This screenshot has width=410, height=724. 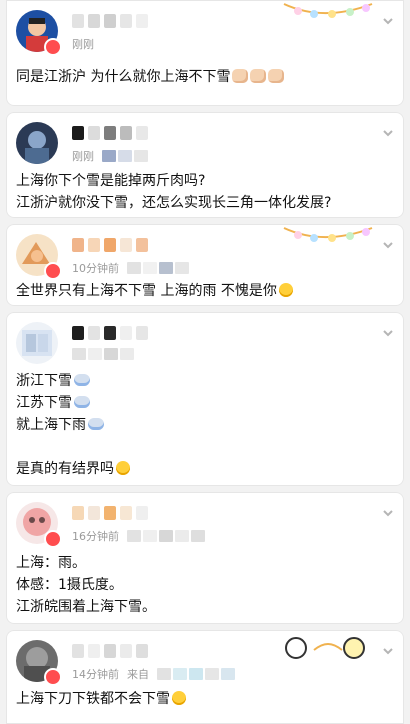 I want to click on comment-text: 全世界只有上海不下雪 上海的雨 不愧是你, so click(x=205, y=291).